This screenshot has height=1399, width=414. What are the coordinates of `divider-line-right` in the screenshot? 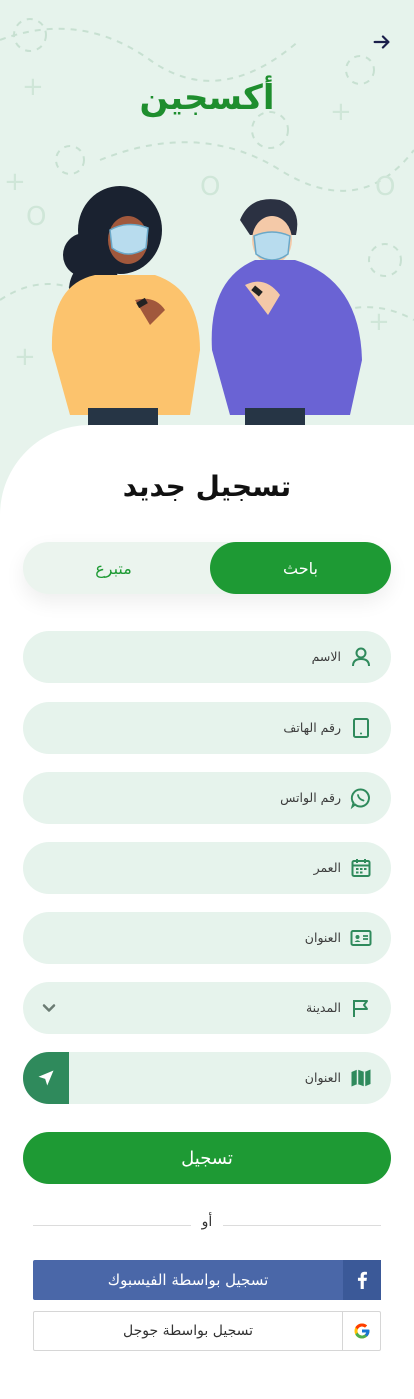 It's located at (302, 1225).